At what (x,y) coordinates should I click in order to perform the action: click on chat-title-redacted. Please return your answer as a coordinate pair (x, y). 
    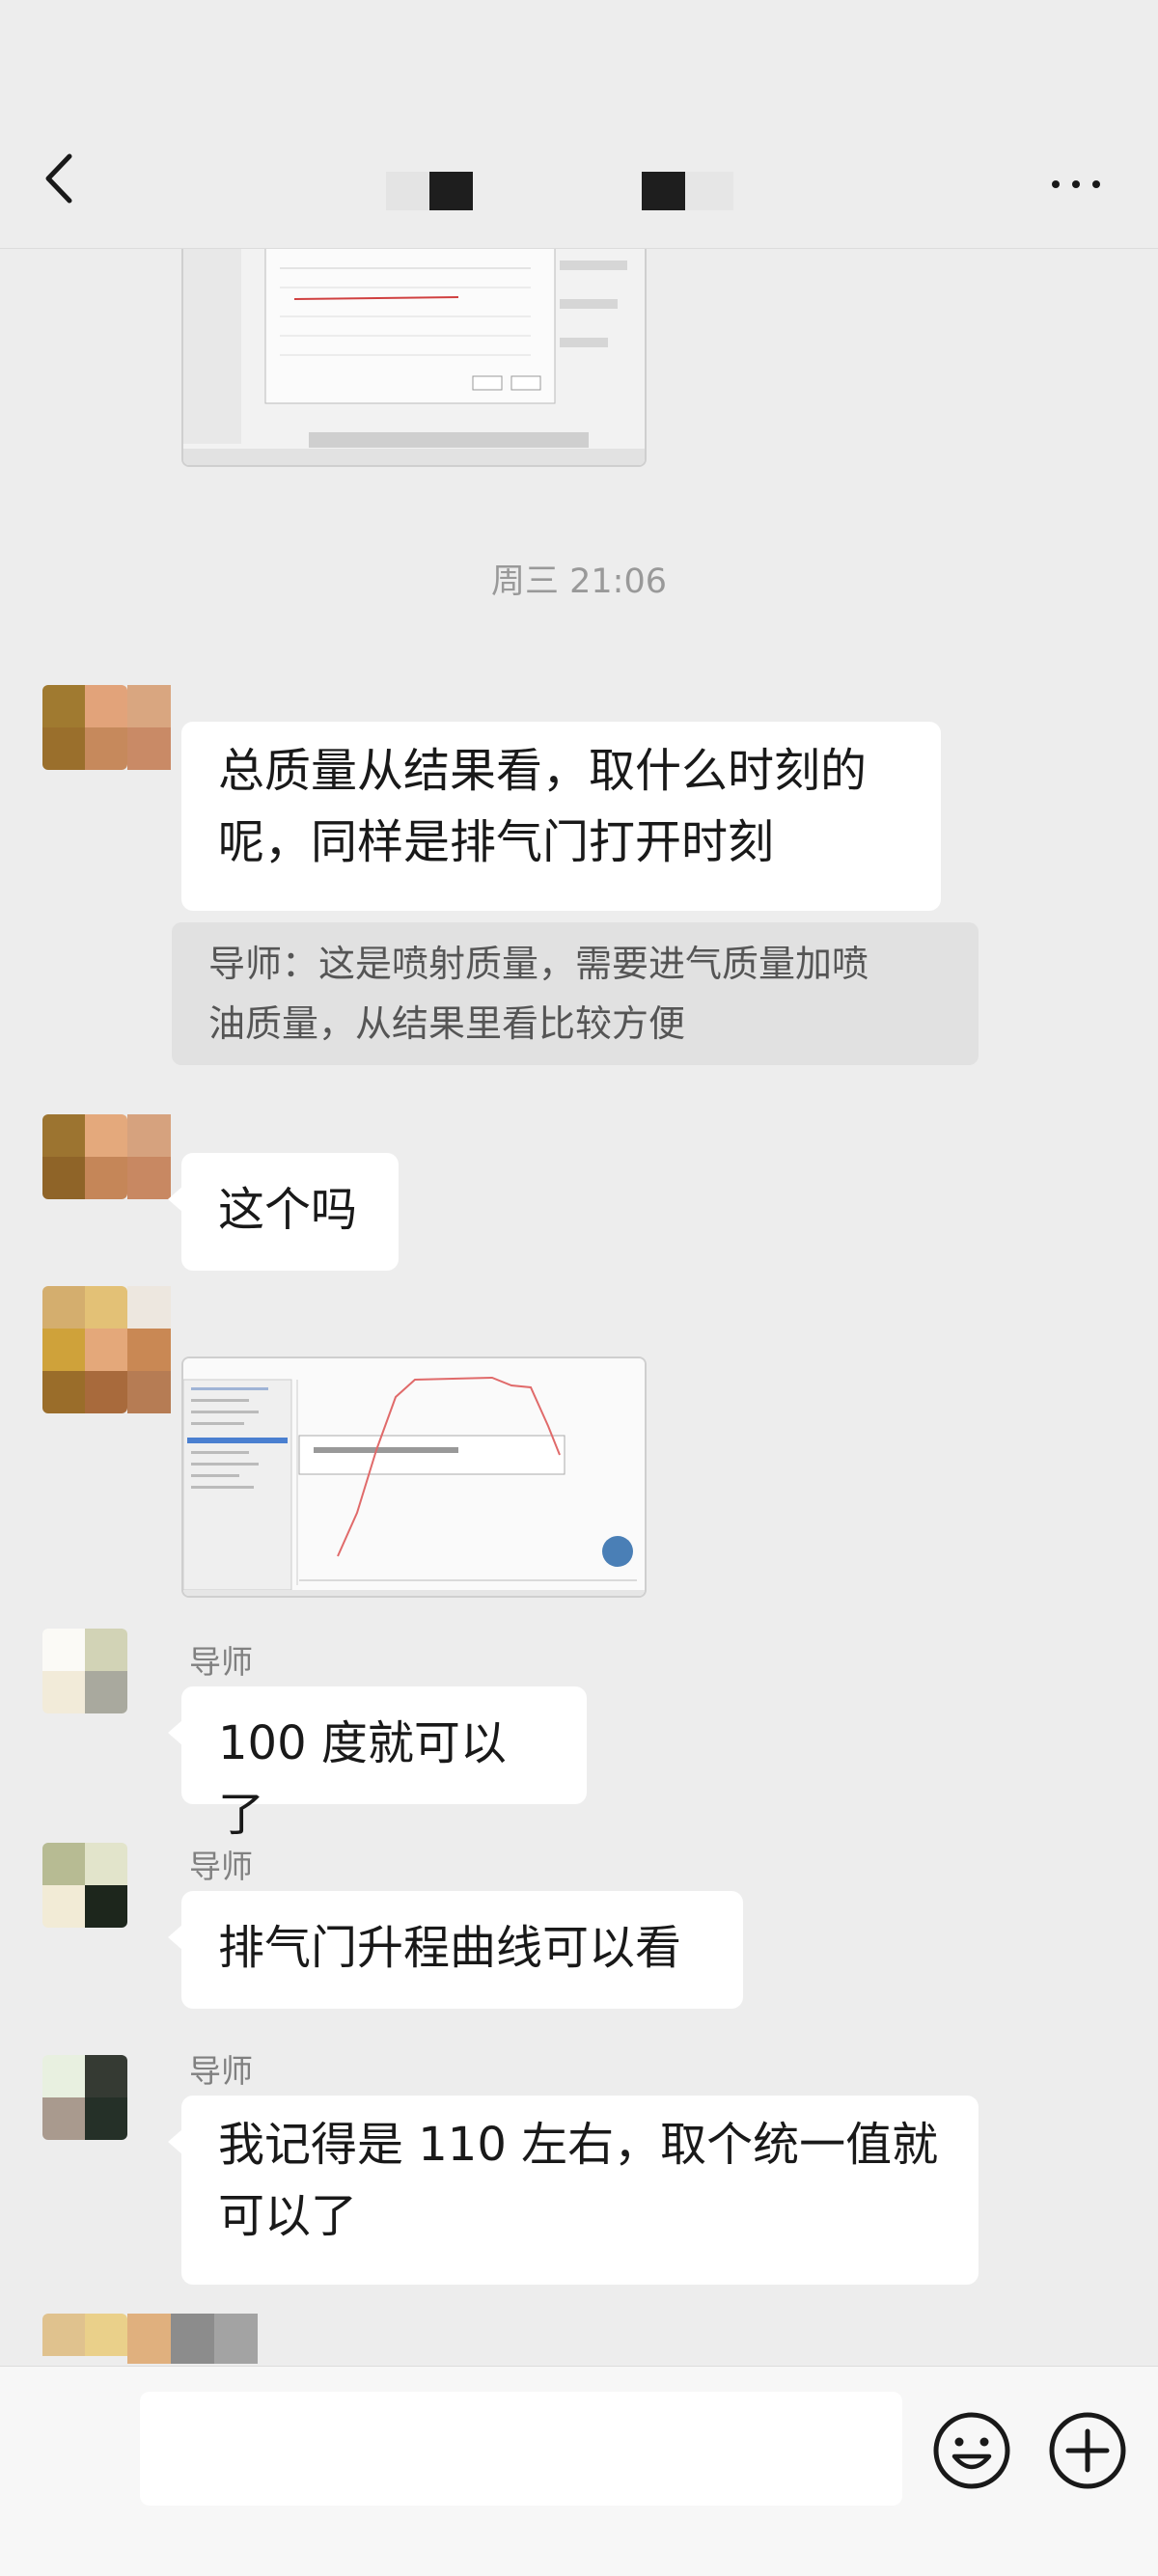
    Looking at the image, I should click on (559, 188).